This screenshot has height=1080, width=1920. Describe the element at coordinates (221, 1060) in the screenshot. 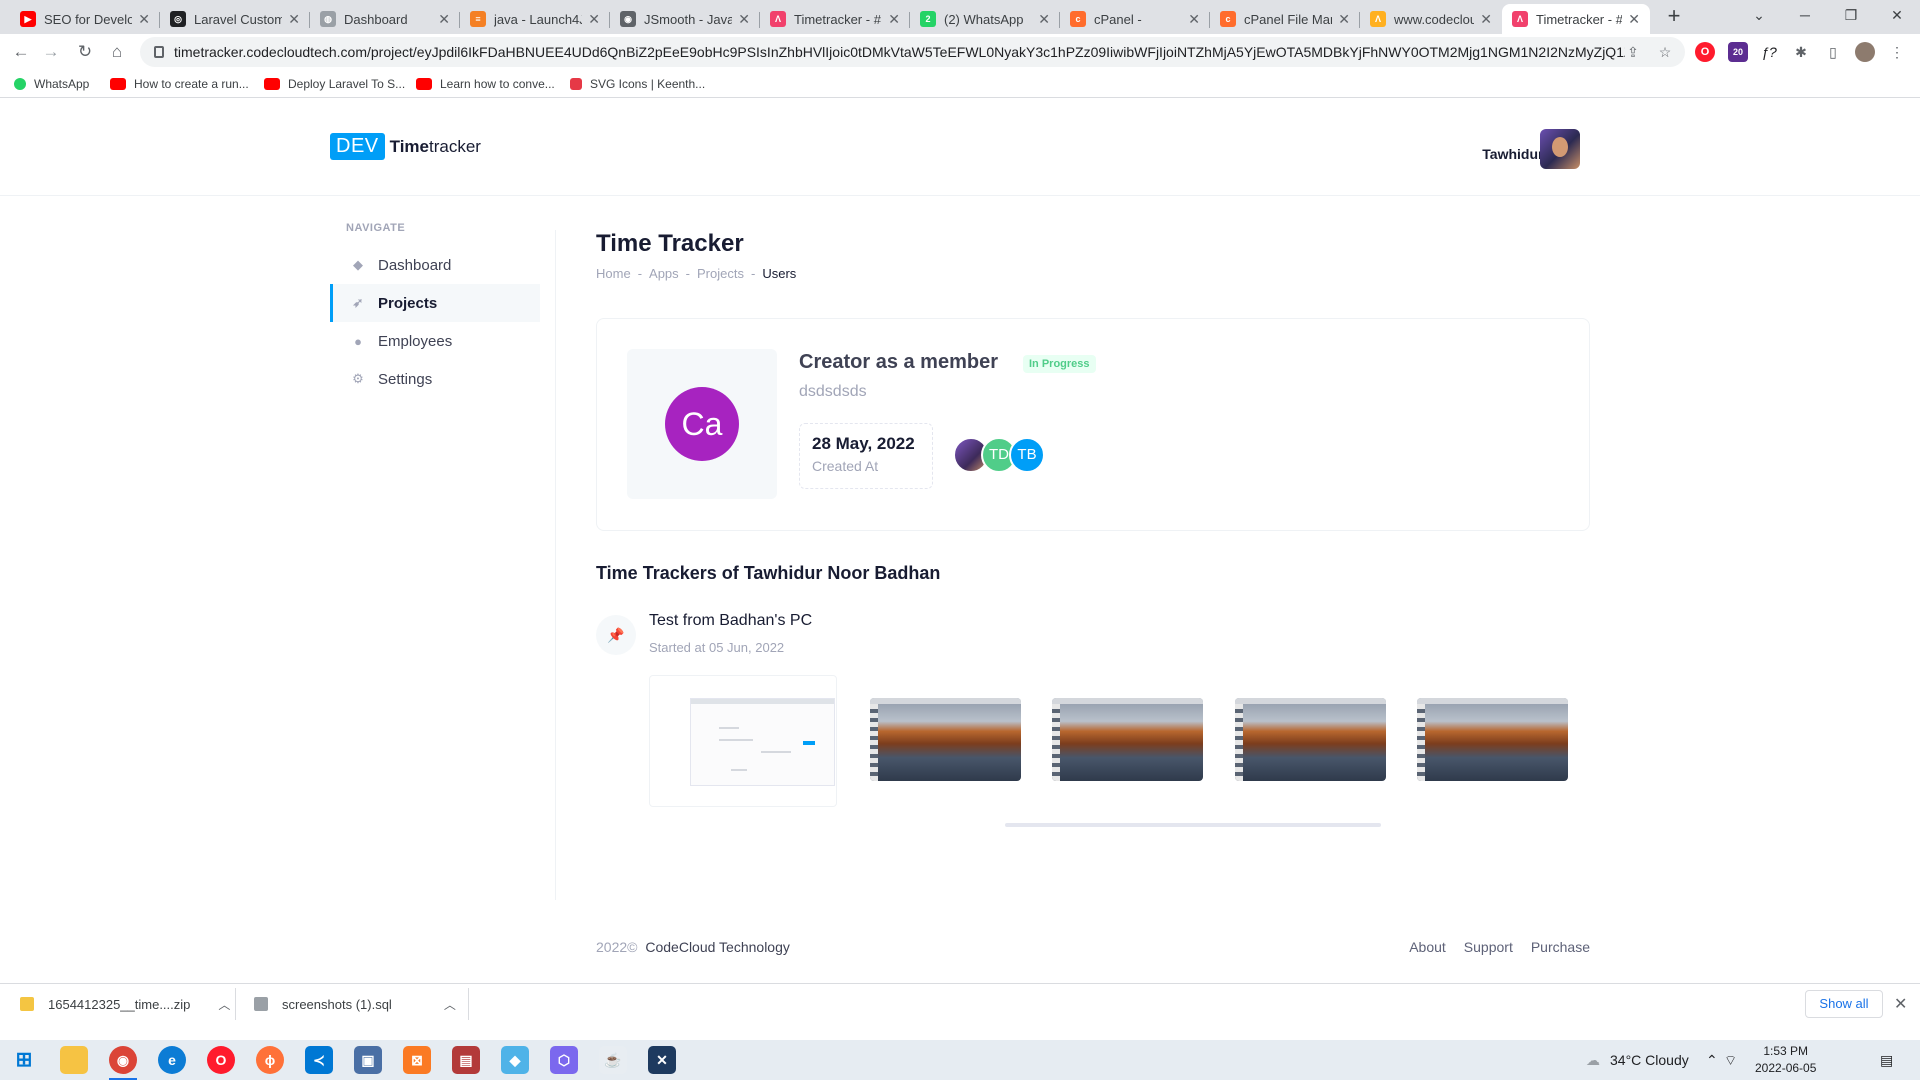

I see `opera-icon: O` at that location.